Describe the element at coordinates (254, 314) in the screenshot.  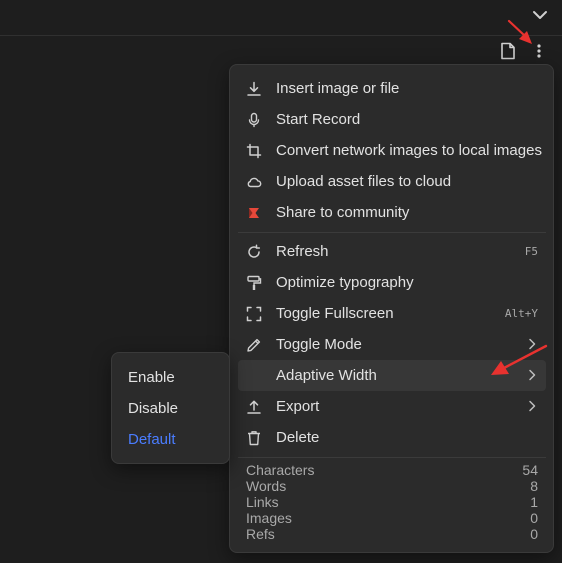
I see `fullscreen-icon` at that location.